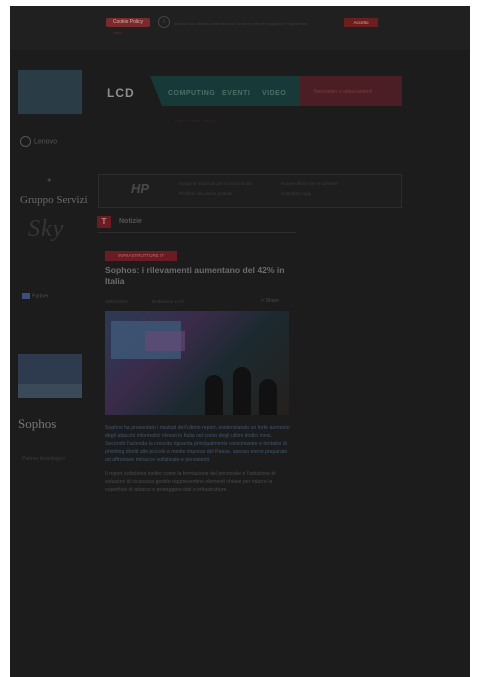 The image size is (480, 677). I want to click on hero-screen-accent, so click(165, 341).